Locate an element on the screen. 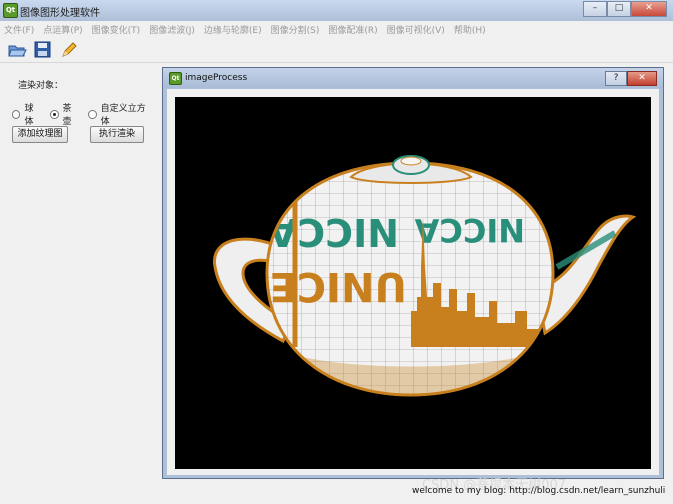  pencil-icon is located at coordinates (69, 49).